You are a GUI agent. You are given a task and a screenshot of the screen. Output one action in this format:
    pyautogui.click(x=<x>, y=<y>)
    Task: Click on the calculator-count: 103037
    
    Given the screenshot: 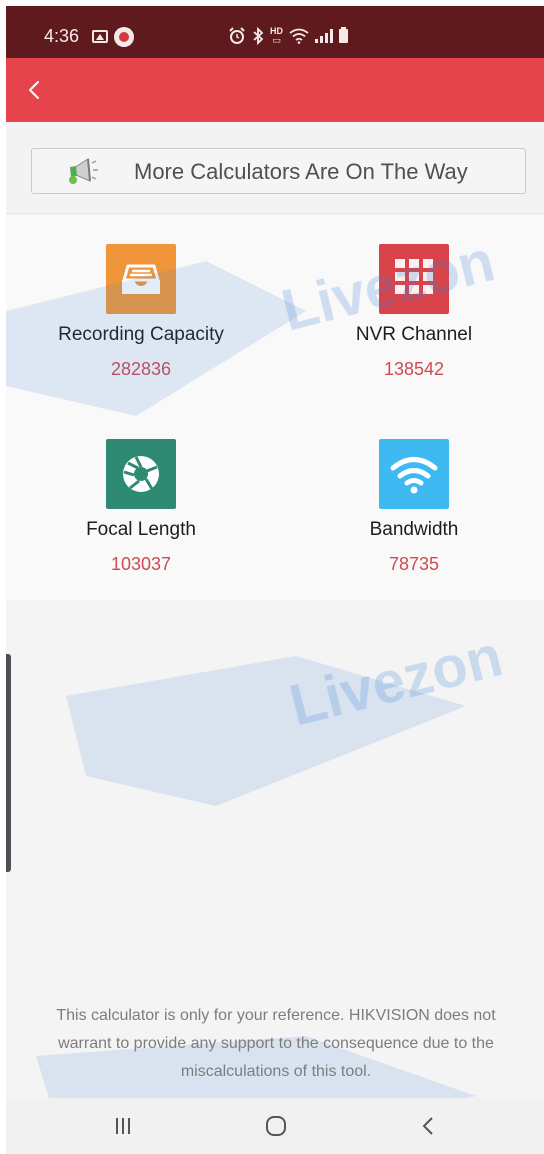 What is the action you would take?
    pyautogui.click(x=141, y=564)
    